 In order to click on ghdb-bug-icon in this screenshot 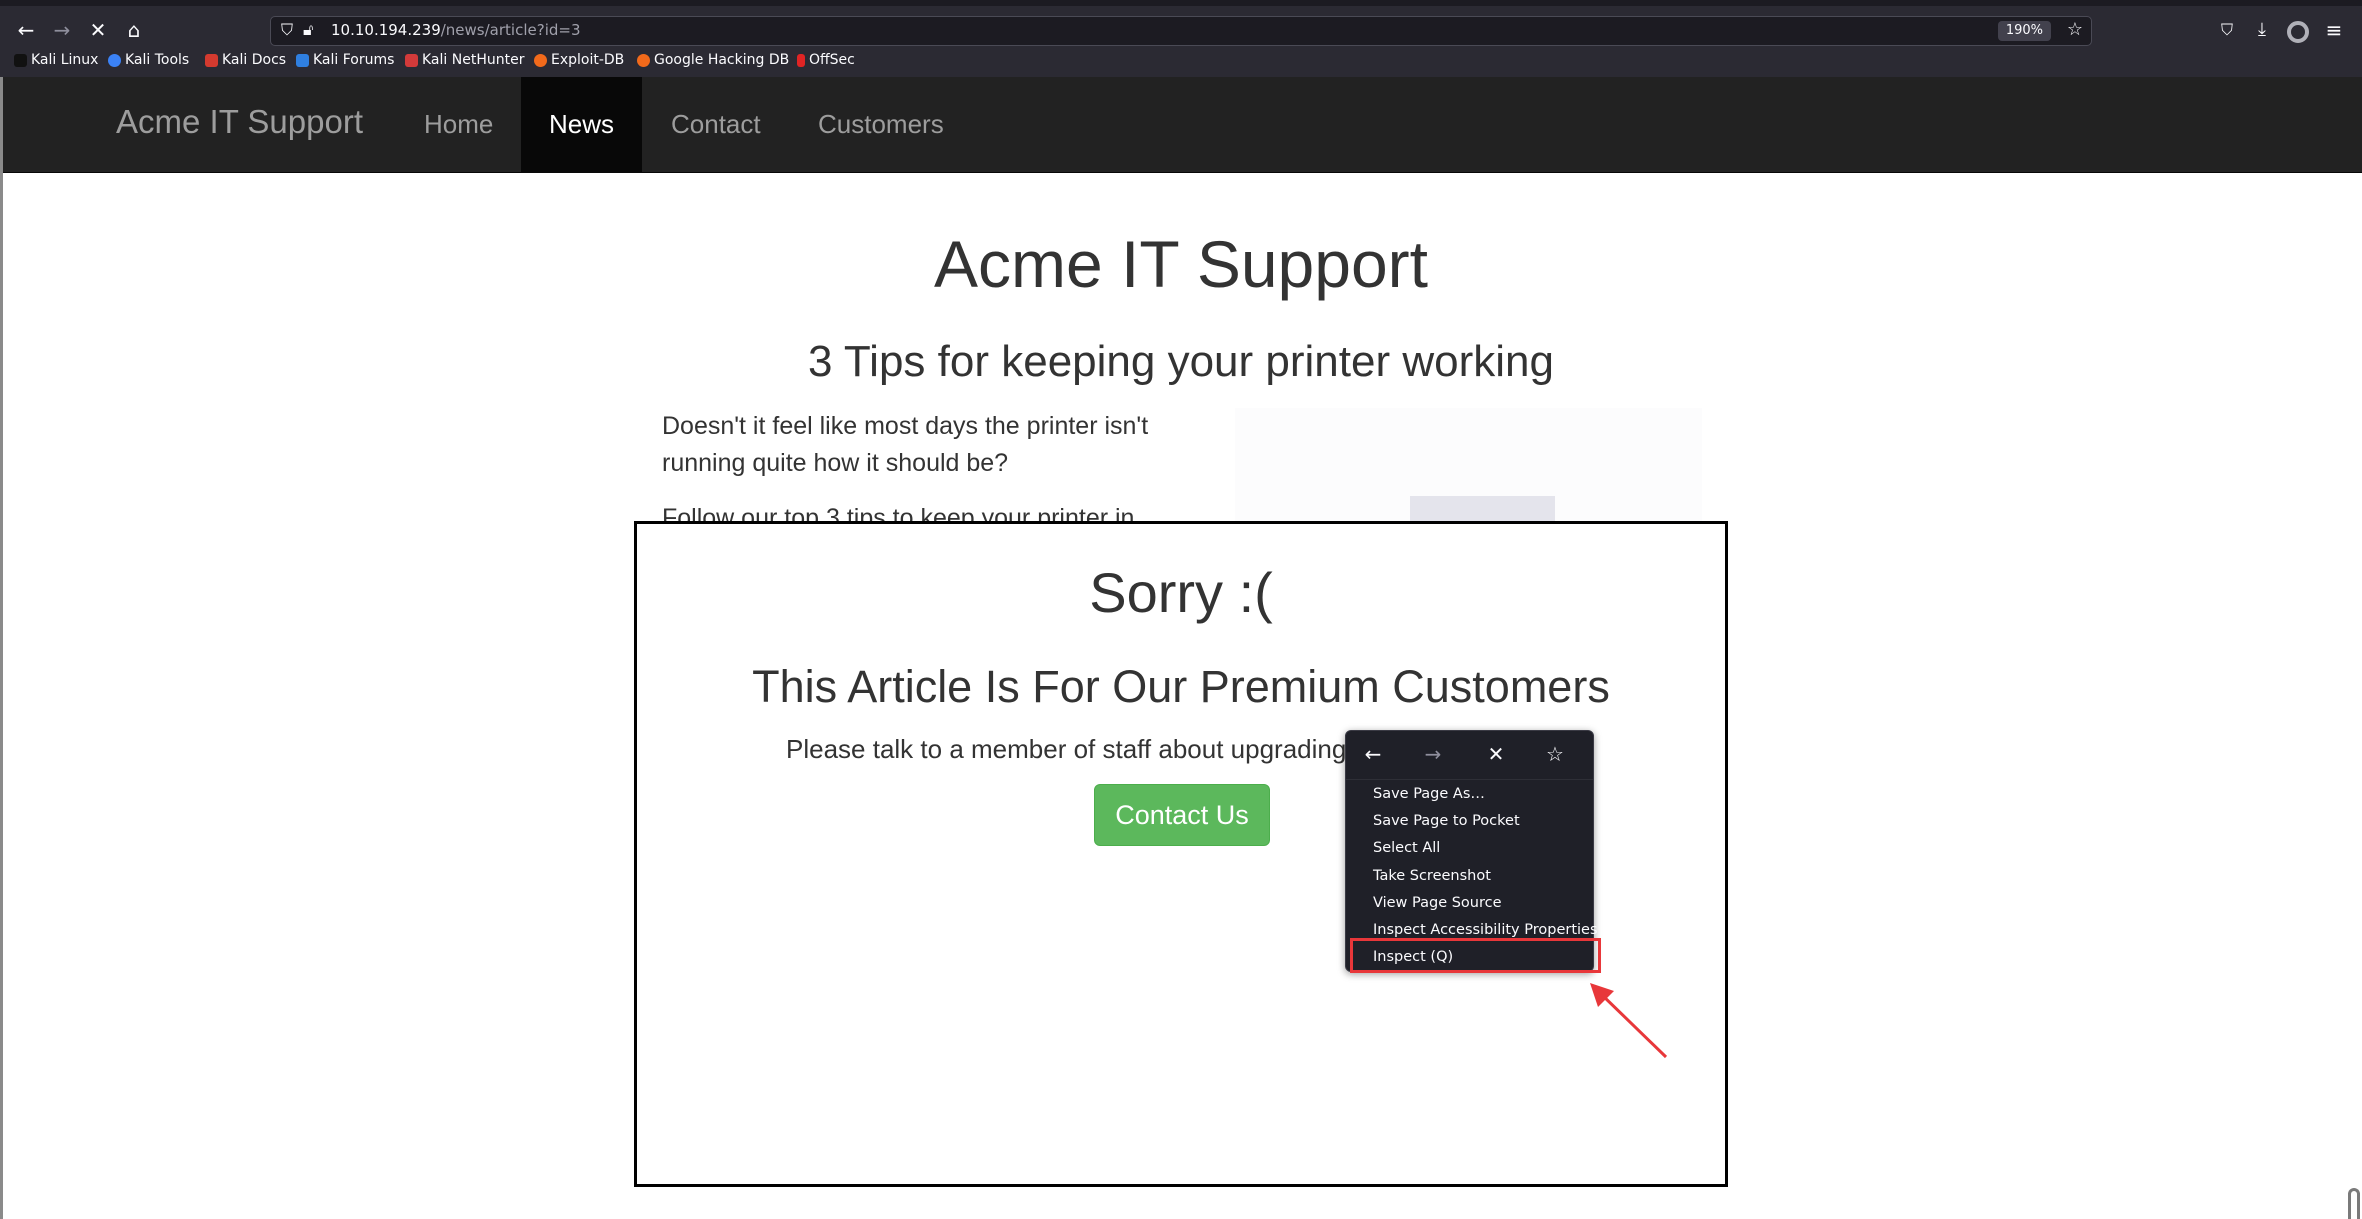, I will do `click(643, 60)`.